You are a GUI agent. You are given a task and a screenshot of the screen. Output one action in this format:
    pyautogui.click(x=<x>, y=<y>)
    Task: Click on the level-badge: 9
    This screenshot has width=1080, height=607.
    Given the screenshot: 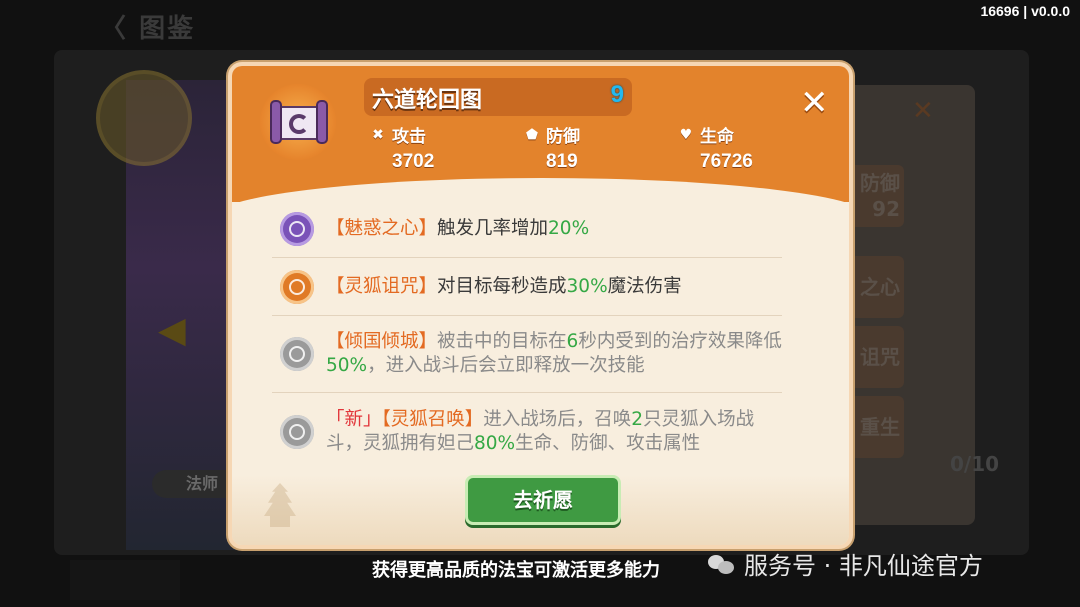 What is the action you would take?
    pyautogui.click(x=617, y=94)
    